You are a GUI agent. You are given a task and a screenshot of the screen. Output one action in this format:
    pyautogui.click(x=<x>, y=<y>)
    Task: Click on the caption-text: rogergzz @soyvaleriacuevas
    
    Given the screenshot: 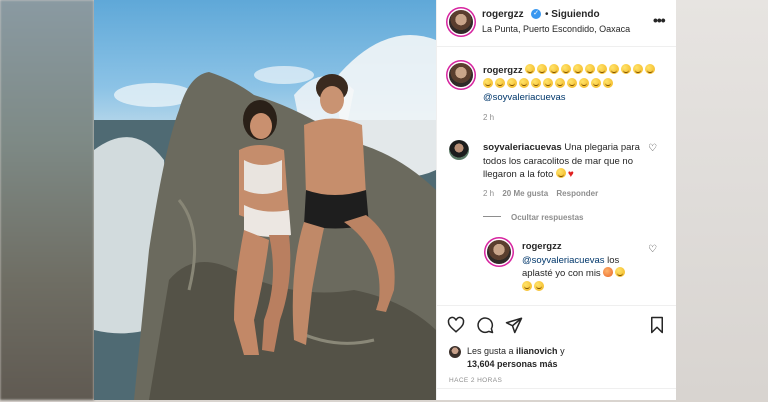 What is the action you would take?
    pyautogui.click(x=570, y=84)
    